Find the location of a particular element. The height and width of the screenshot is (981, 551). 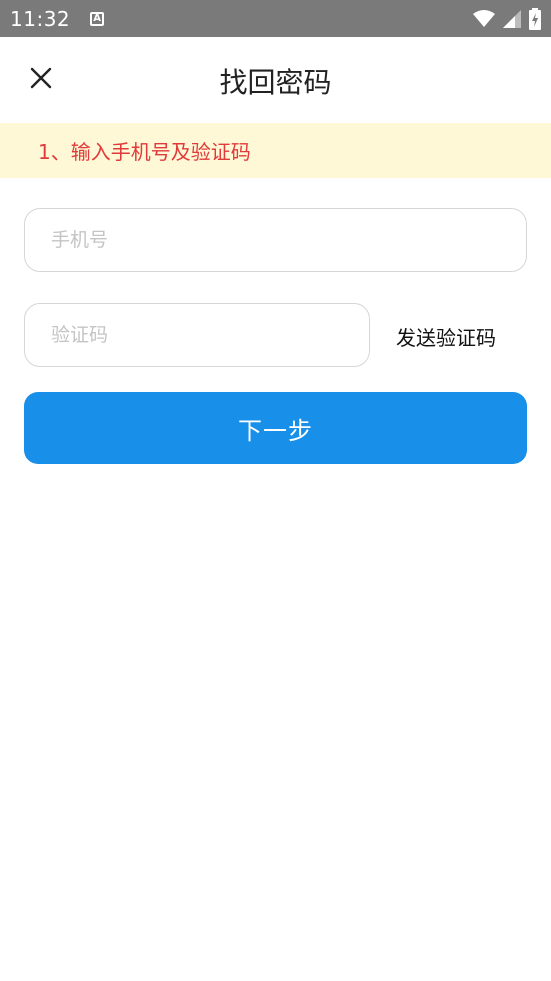

status-time: 11:32 is located at coordinates (40, 18).